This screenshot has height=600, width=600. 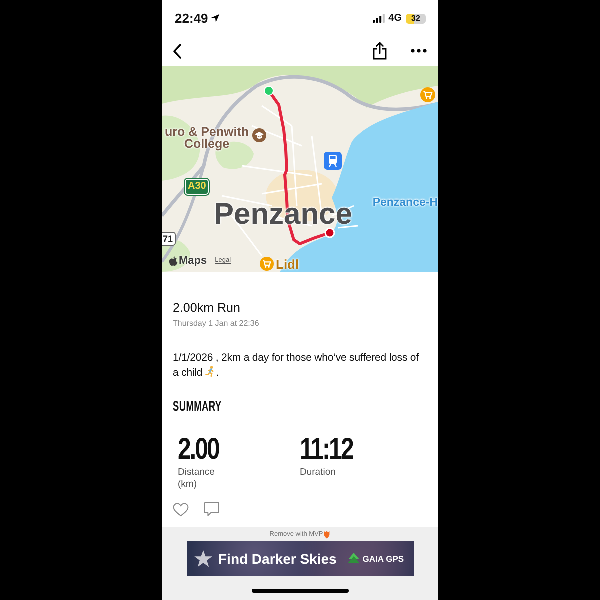 I want to click on train-station-icon, so click(x=333, y=161).